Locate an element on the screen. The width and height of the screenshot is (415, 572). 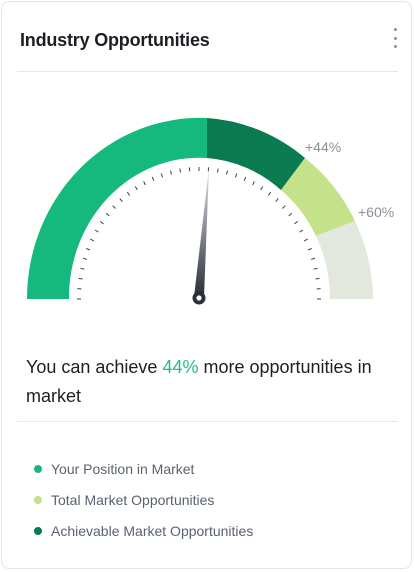
card-header: Industry Opportunities is located at coordinates (208, 41).